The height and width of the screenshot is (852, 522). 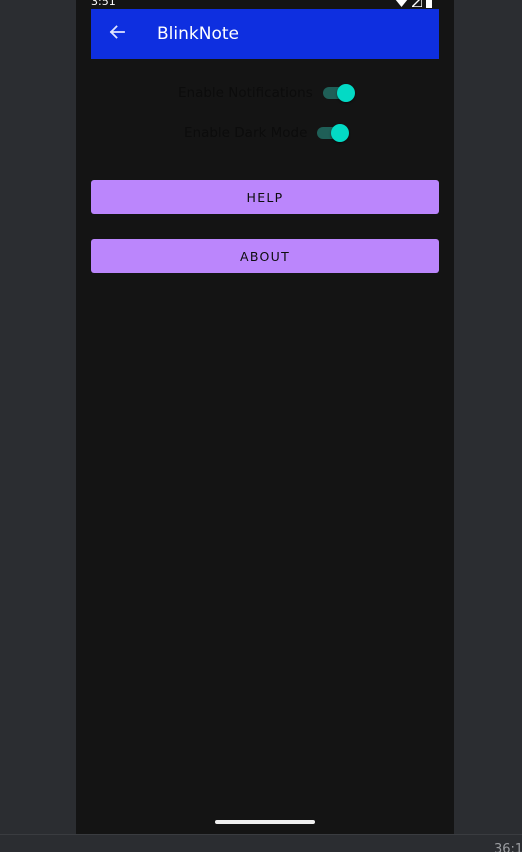 I want to click on notifications-switch-thumb, so click(x=345, y=93).